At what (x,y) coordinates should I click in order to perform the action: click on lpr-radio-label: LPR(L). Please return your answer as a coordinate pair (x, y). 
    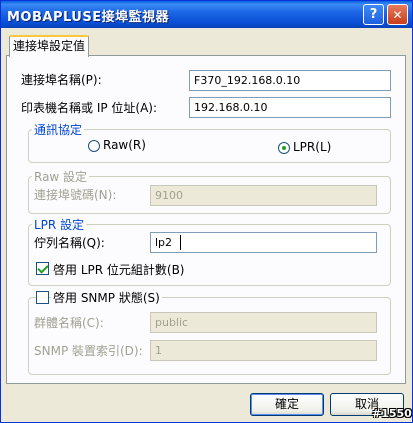
    Looking at the image, I should click on (312, 147).